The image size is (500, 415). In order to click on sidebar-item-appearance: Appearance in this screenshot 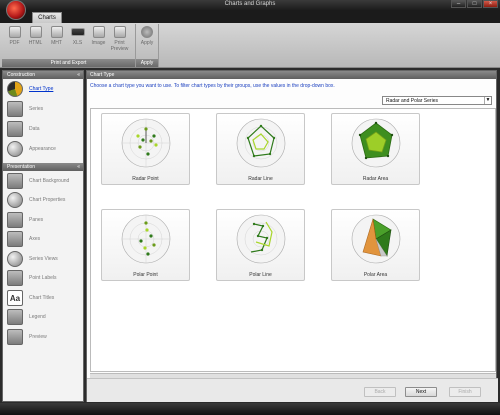, I will do `click(43, 149)`.